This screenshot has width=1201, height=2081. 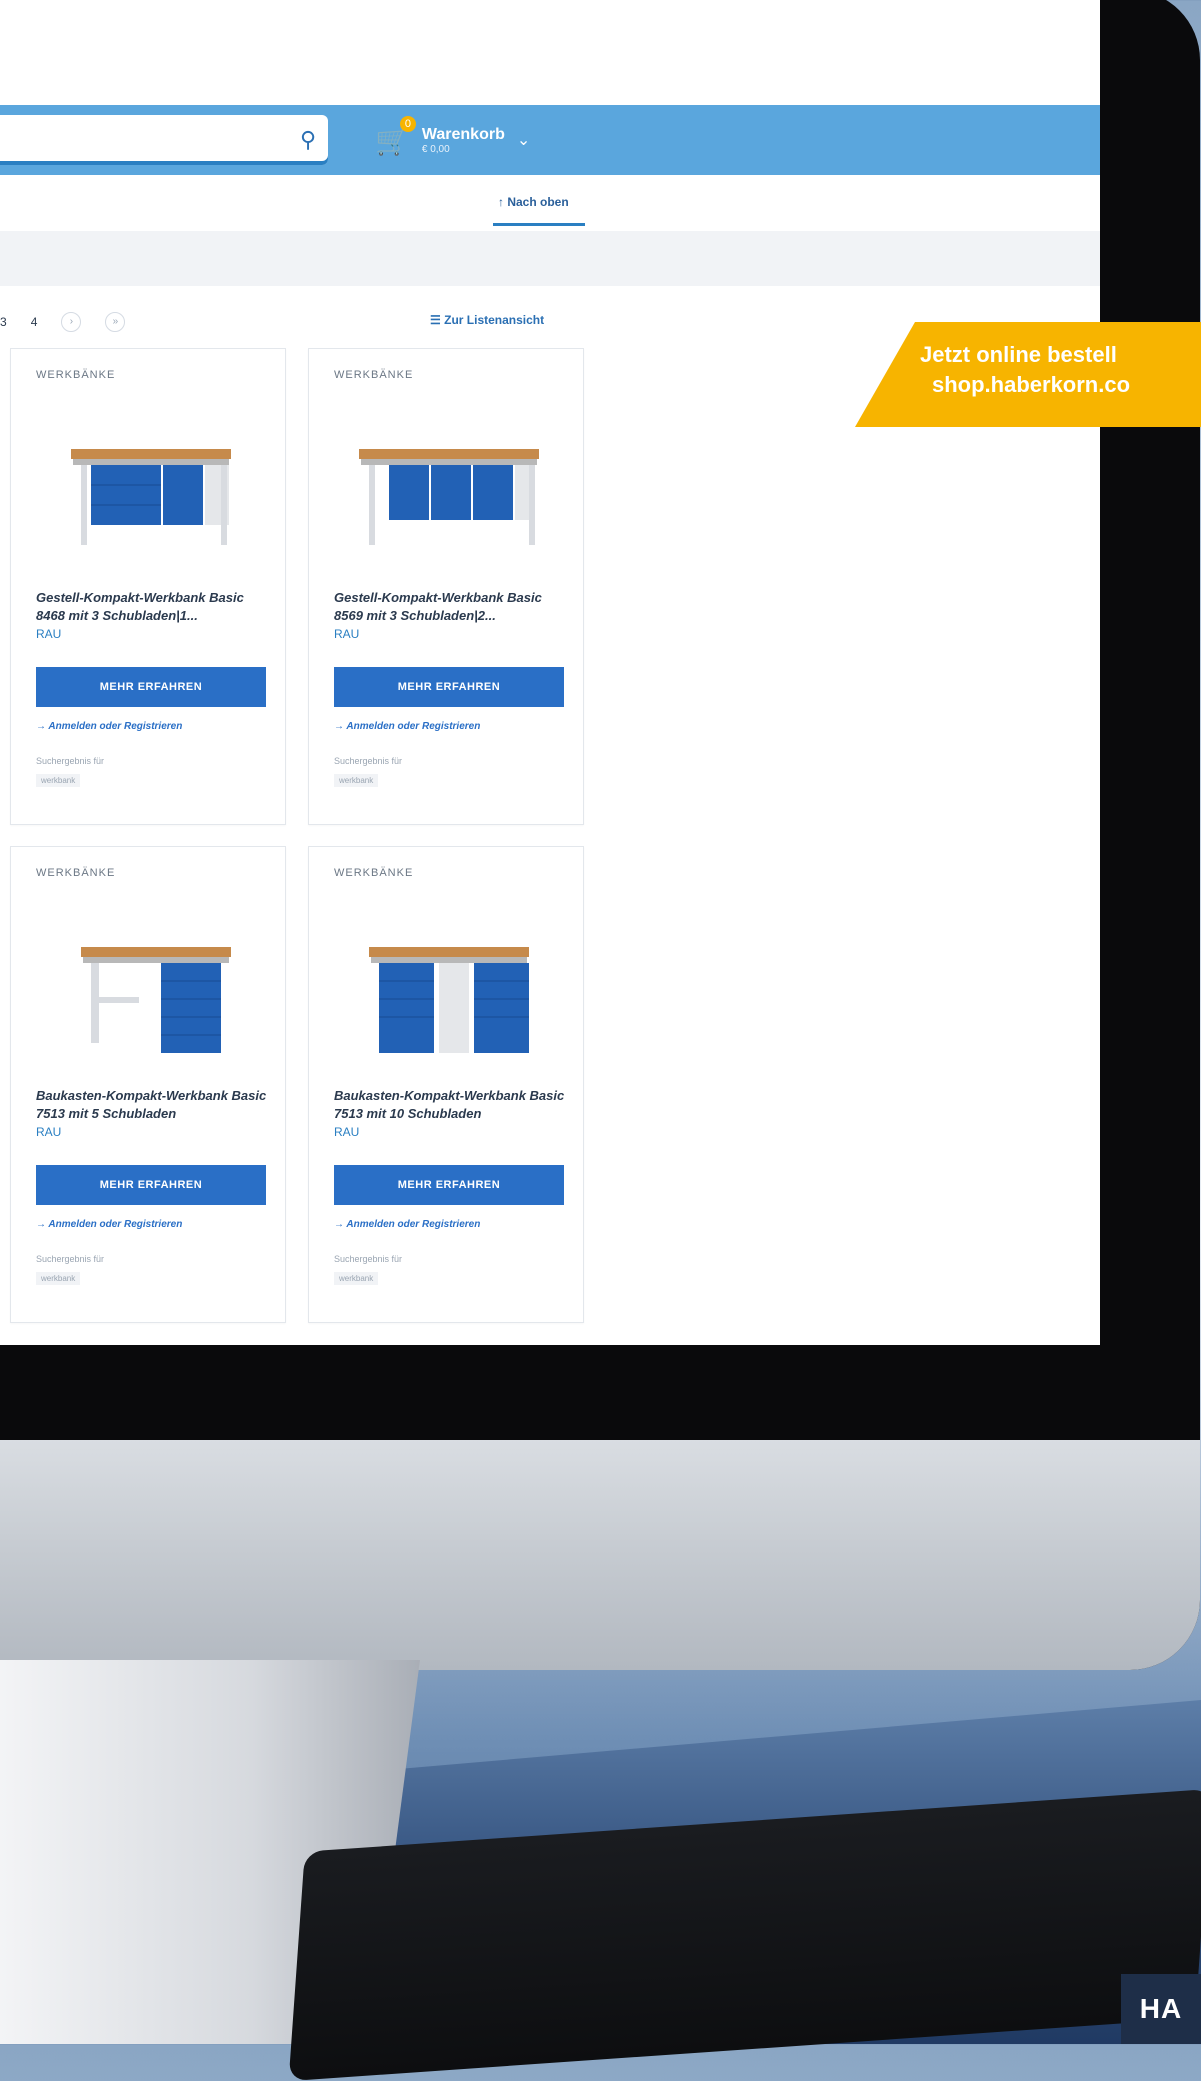 I want to click on active-tab-underline, so click(x=539, y=224).